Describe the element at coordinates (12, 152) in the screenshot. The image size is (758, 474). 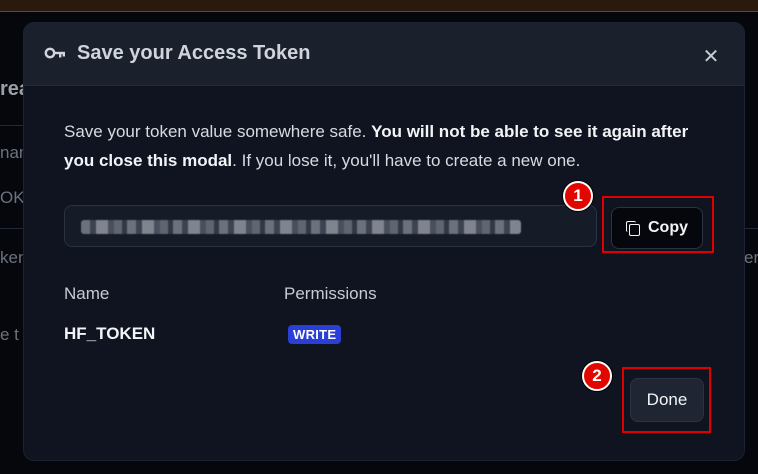
I see `background-text: nam` at that location.